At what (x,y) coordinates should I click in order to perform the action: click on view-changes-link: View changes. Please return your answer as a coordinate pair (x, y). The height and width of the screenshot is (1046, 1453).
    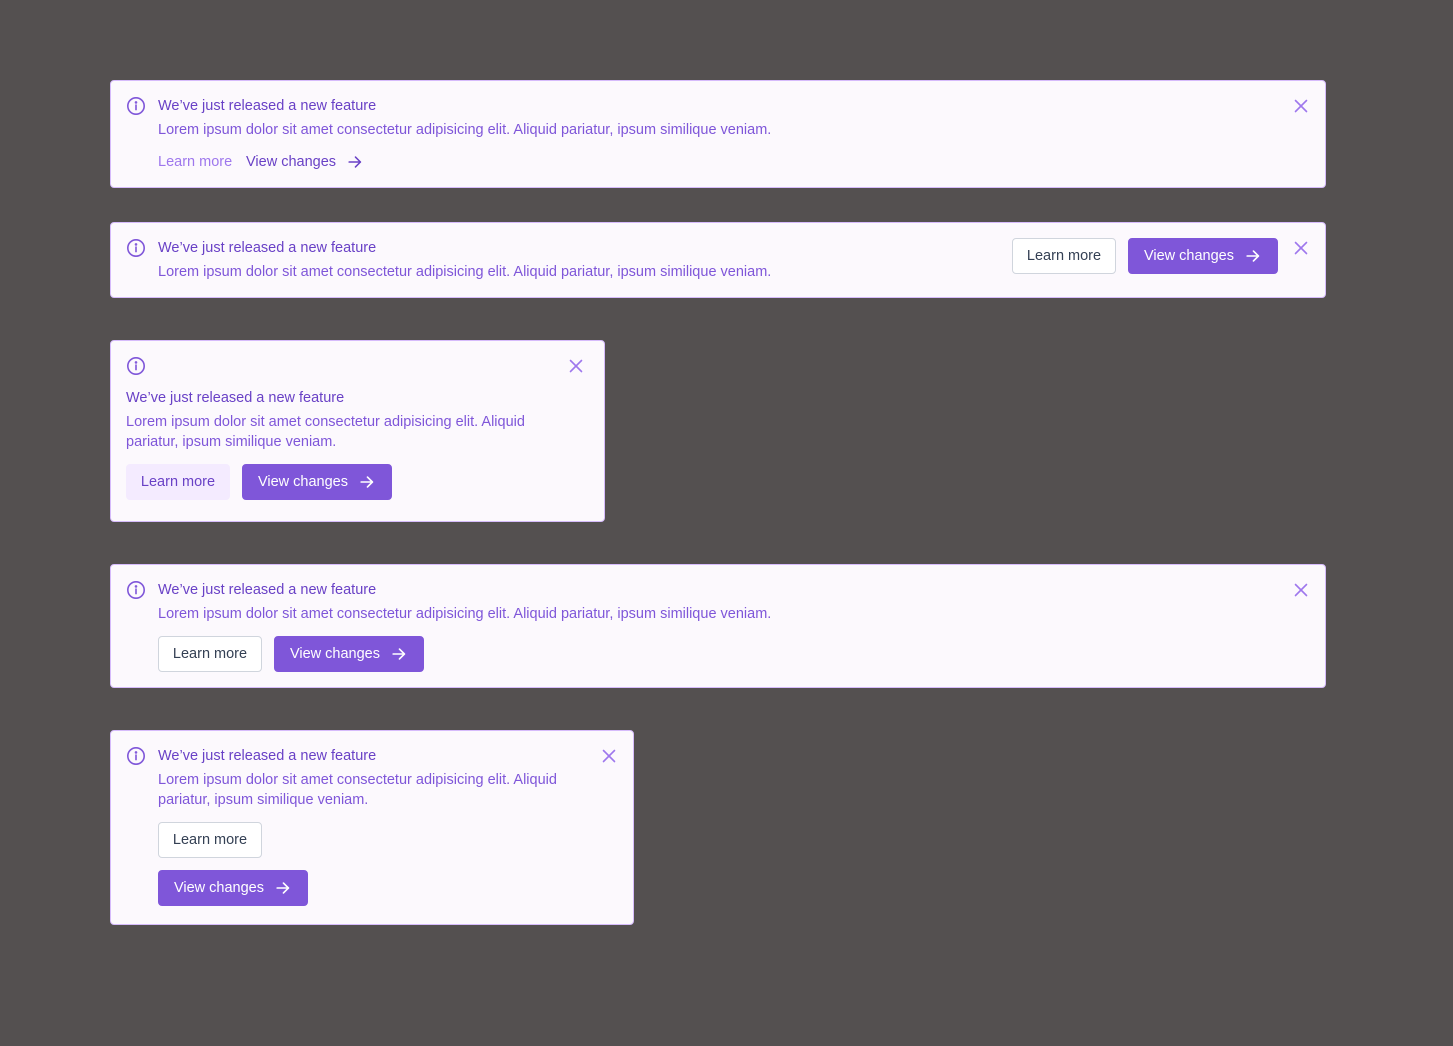
    Looking at the image, I should click on (305, 162).